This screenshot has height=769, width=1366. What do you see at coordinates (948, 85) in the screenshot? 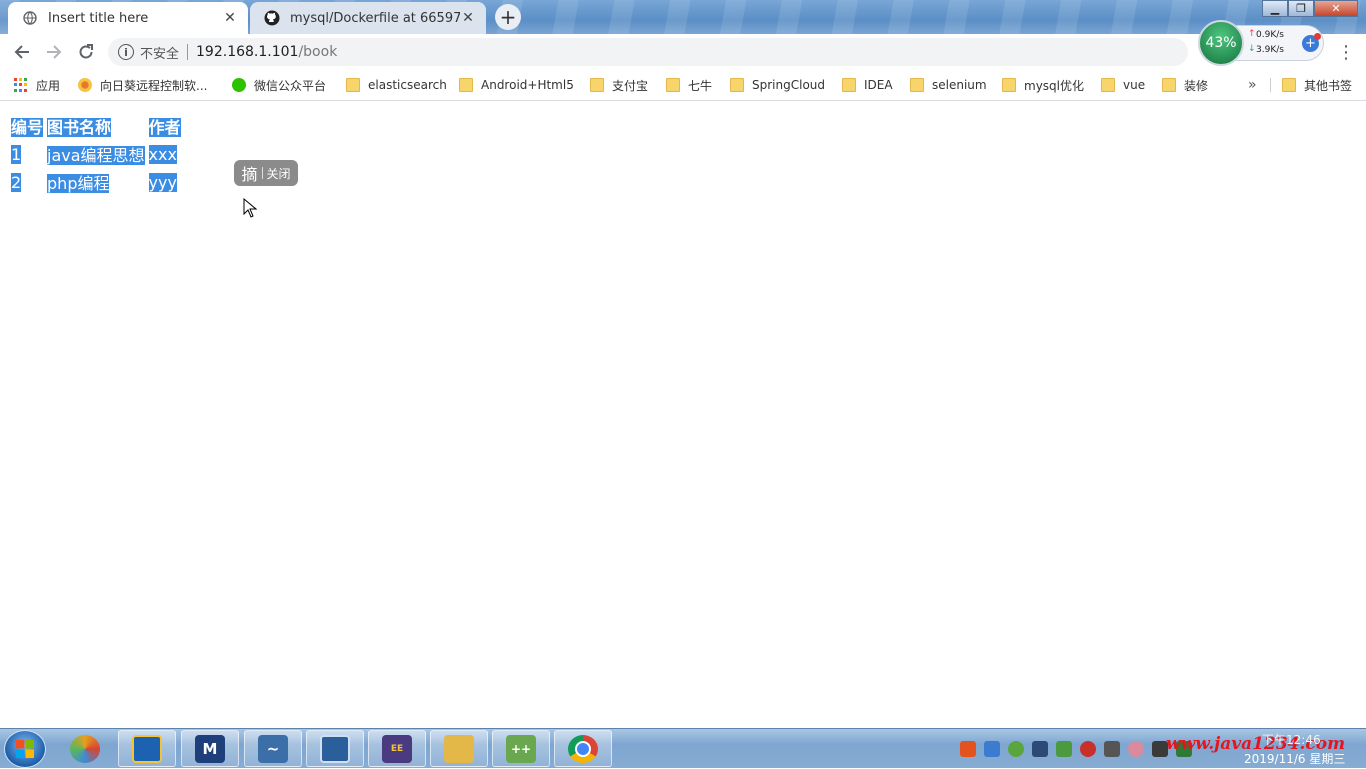
I see `bookmark-selenium: selenium` at bounding box center [948, 85].